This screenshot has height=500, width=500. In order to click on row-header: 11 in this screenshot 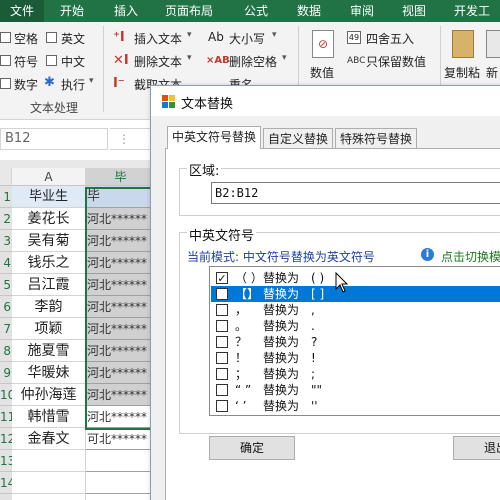, I will do `click(6, 417)`.